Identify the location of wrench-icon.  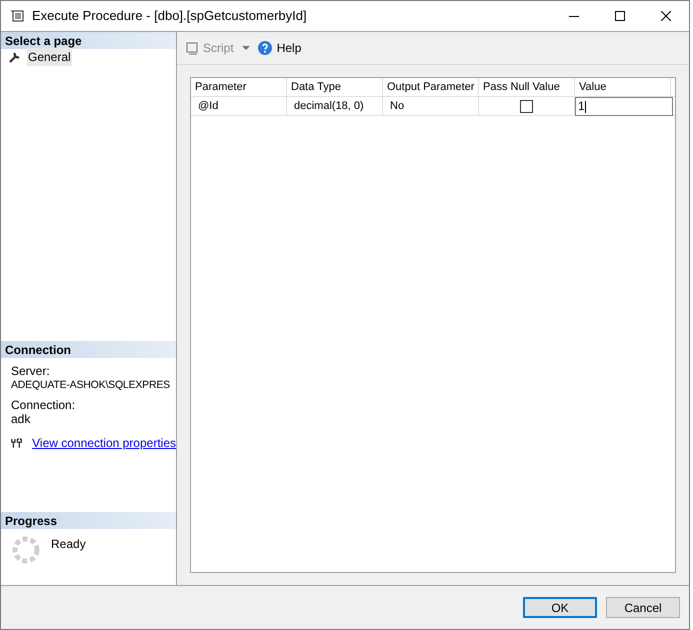
(15, 57).